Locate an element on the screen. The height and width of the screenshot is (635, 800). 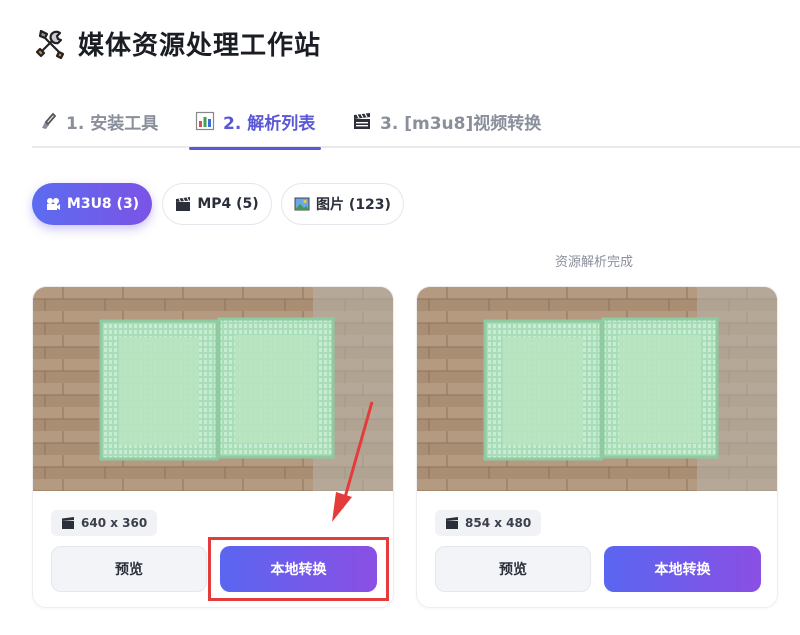
tab-m3u8-convert: 3. [m3u8]视频转换 is located at coordinates (446, 121).